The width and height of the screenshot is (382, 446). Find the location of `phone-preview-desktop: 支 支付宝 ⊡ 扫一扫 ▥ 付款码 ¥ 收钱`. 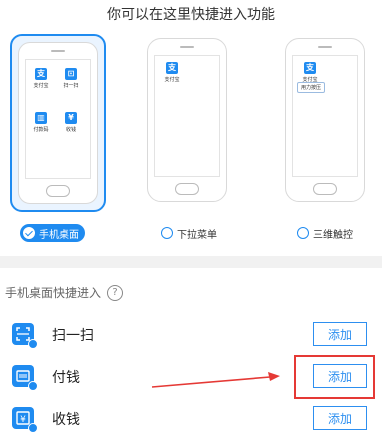

phone-preview-desktop: 支 支付宝 ⊡ 扫一扫 ▥ 付款码 ¥ 收钱 is located at coordinates (58, 123).